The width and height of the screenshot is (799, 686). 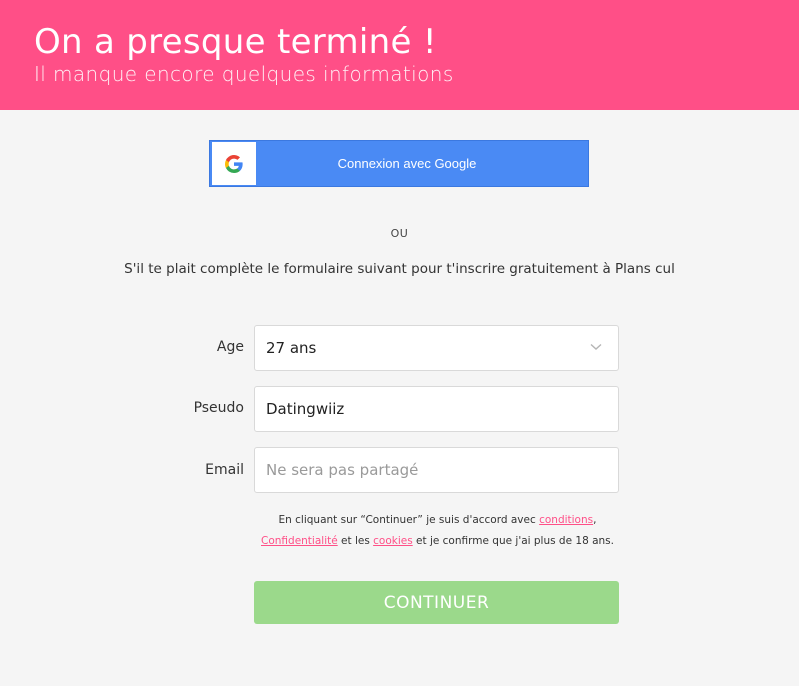 What do you see at coordinates (299, 541) in the screenshot?
I see `privacy-link: Confidentialité` at bounding box center [299, 541].